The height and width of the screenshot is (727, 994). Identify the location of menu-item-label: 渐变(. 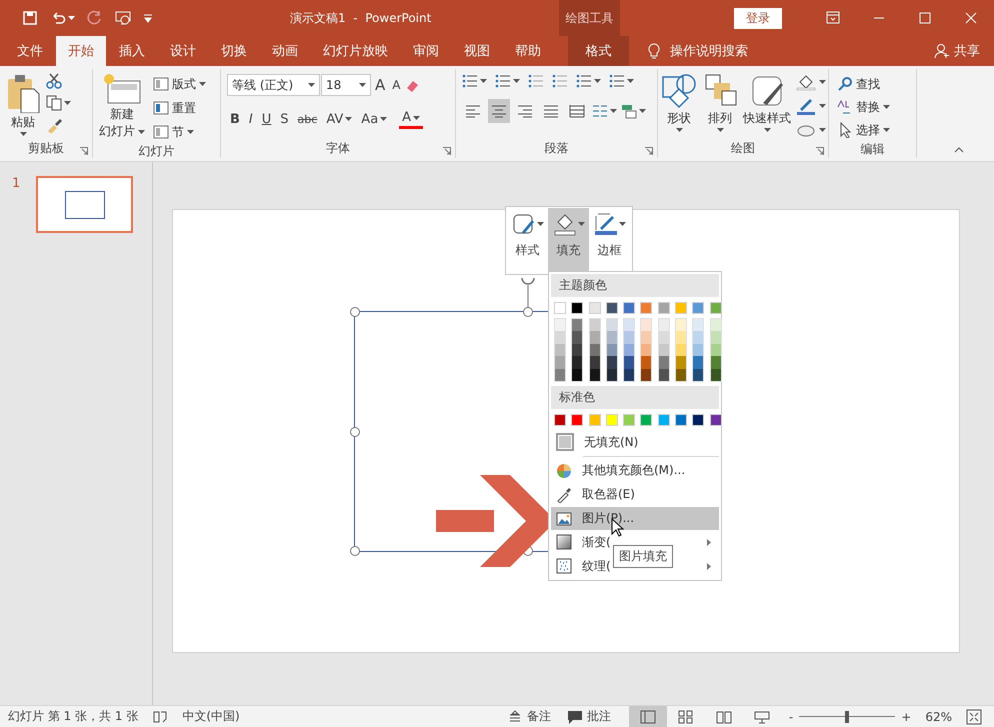
(596, 542).